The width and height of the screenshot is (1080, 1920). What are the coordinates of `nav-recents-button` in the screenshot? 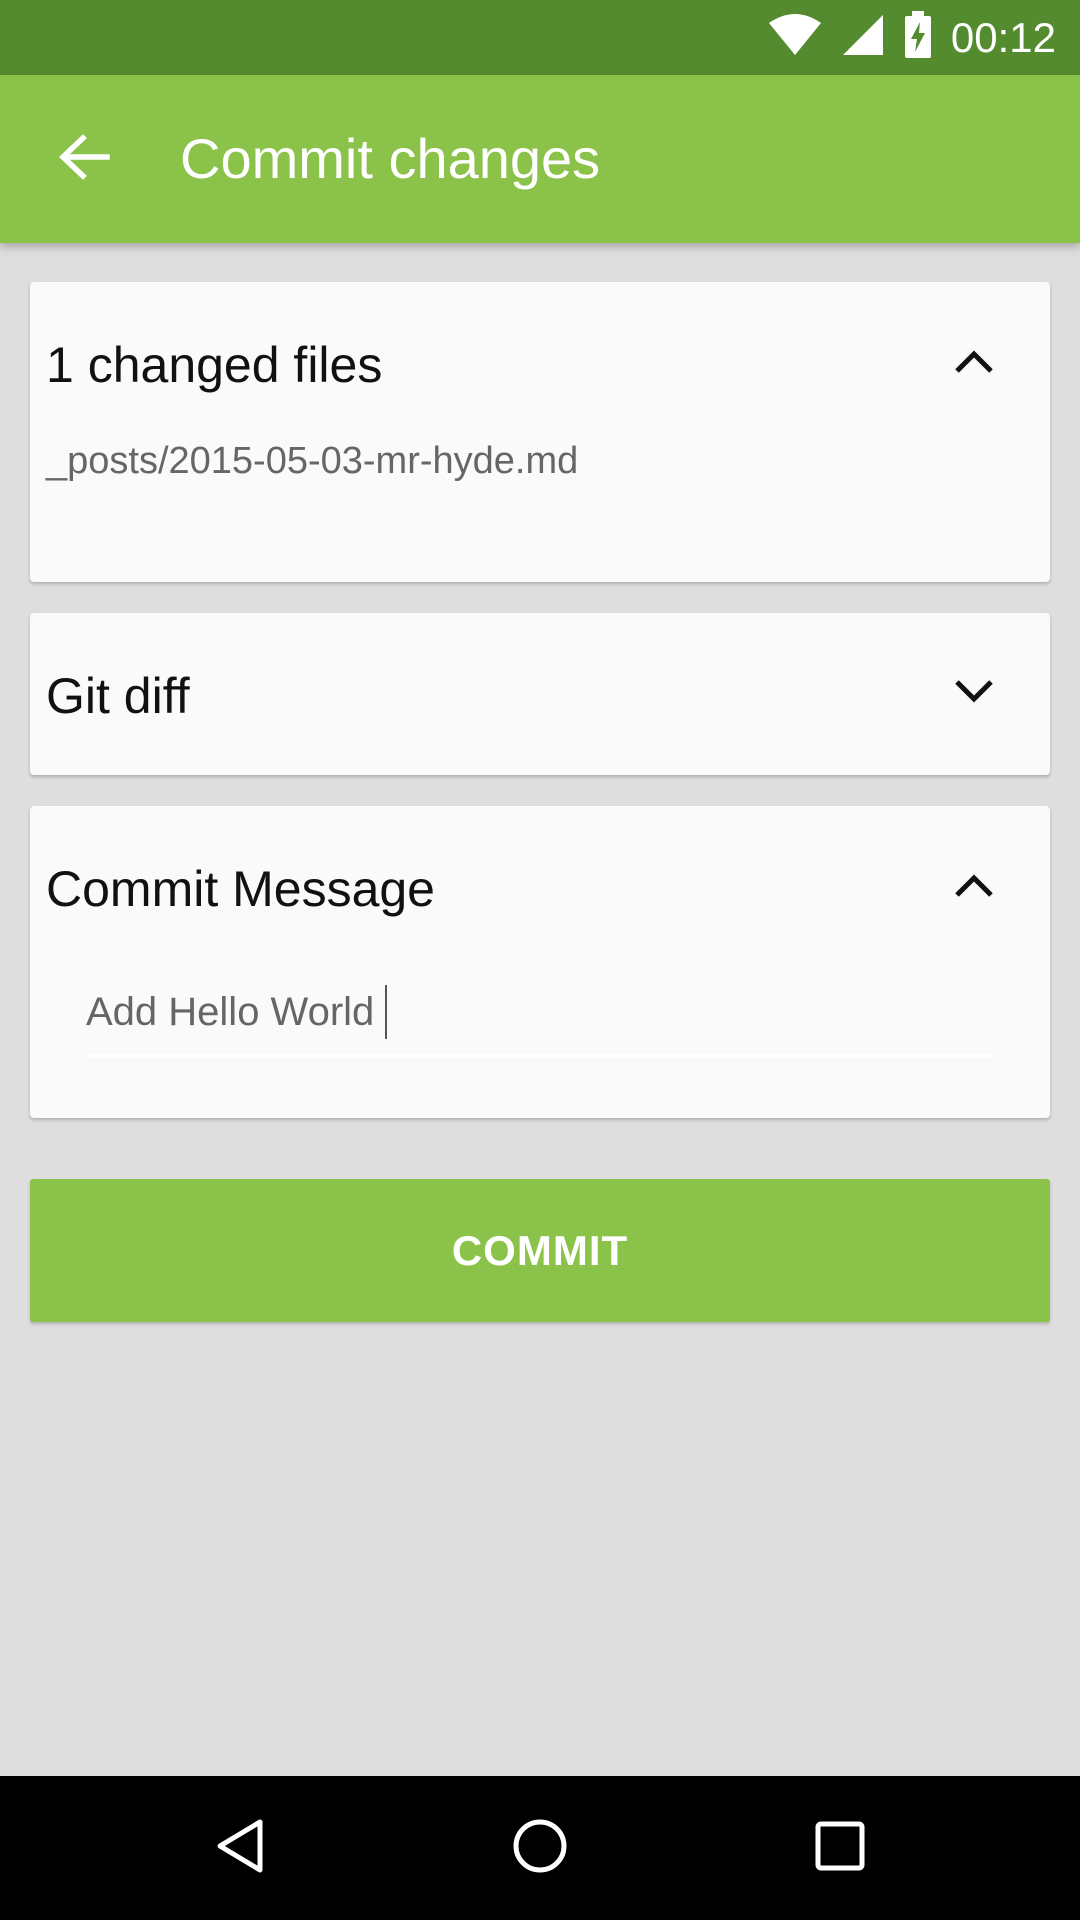 It's located at (840, 1848).